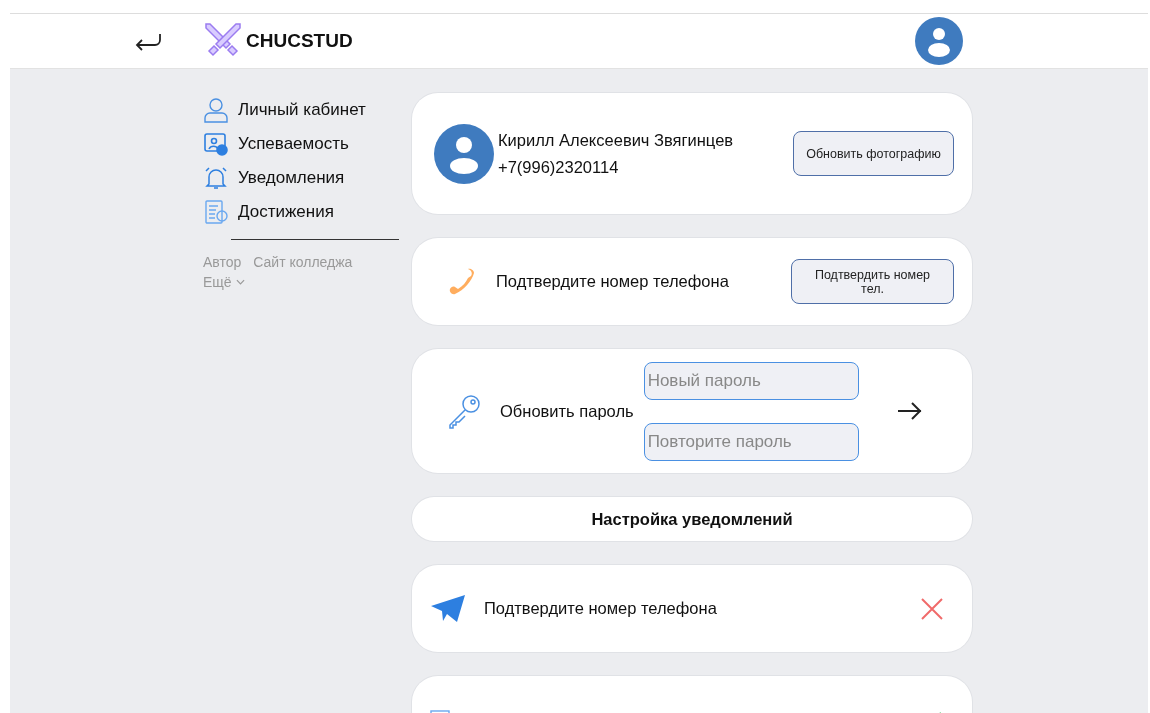  Describe the element at coordinates (613, 281) in the screenshot. I see `confirm-phone-text: Подтвердите номер телефона` at that location.